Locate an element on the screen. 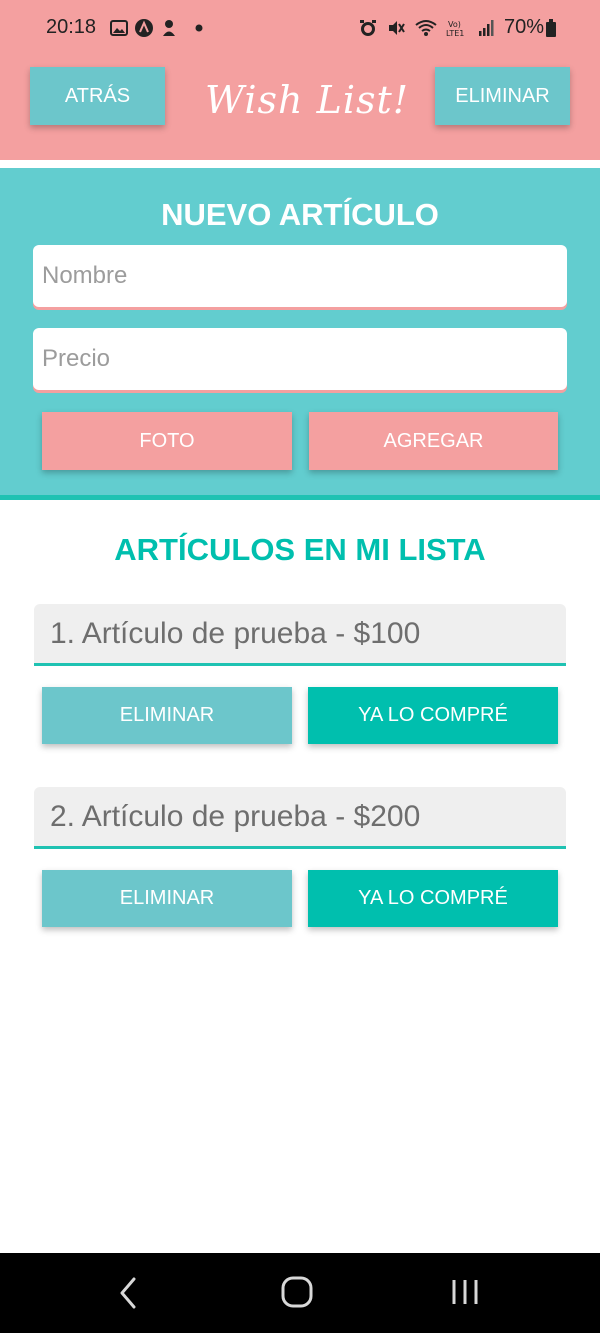 The height and width of the screenshot is (1333, 600). price-input: Precio is located at coordinates (300, 359).